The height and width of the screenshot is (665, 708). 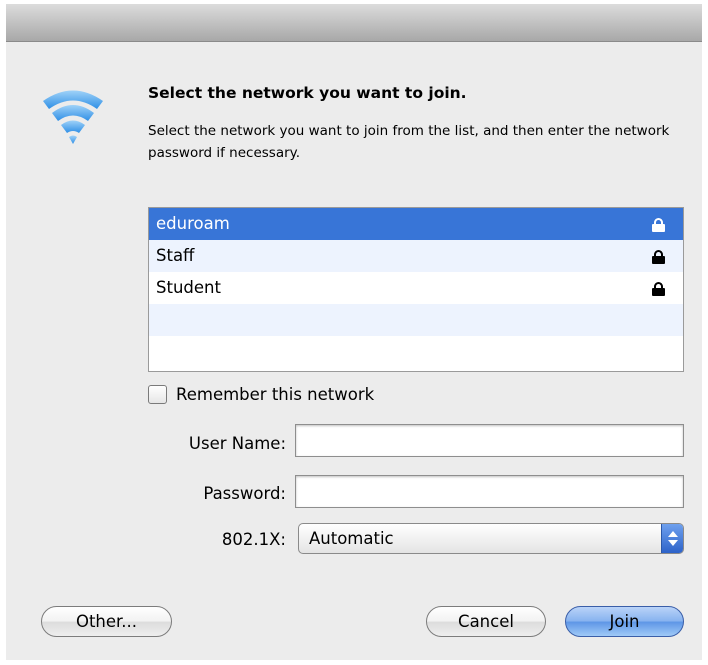 I want to click on password-field, so click(x=489, y=491).